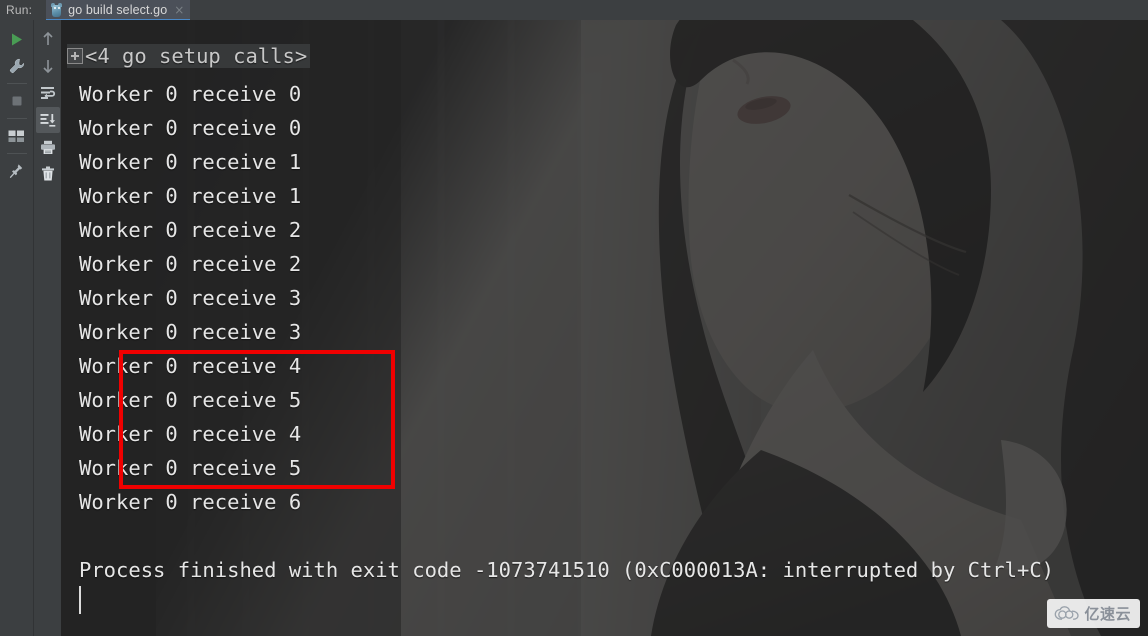 This screenshot has height=636, width=1148. Describe the element at coordinates (1107, 614) in the screenshot. I see `watermark-text: 亿速云` at that location.